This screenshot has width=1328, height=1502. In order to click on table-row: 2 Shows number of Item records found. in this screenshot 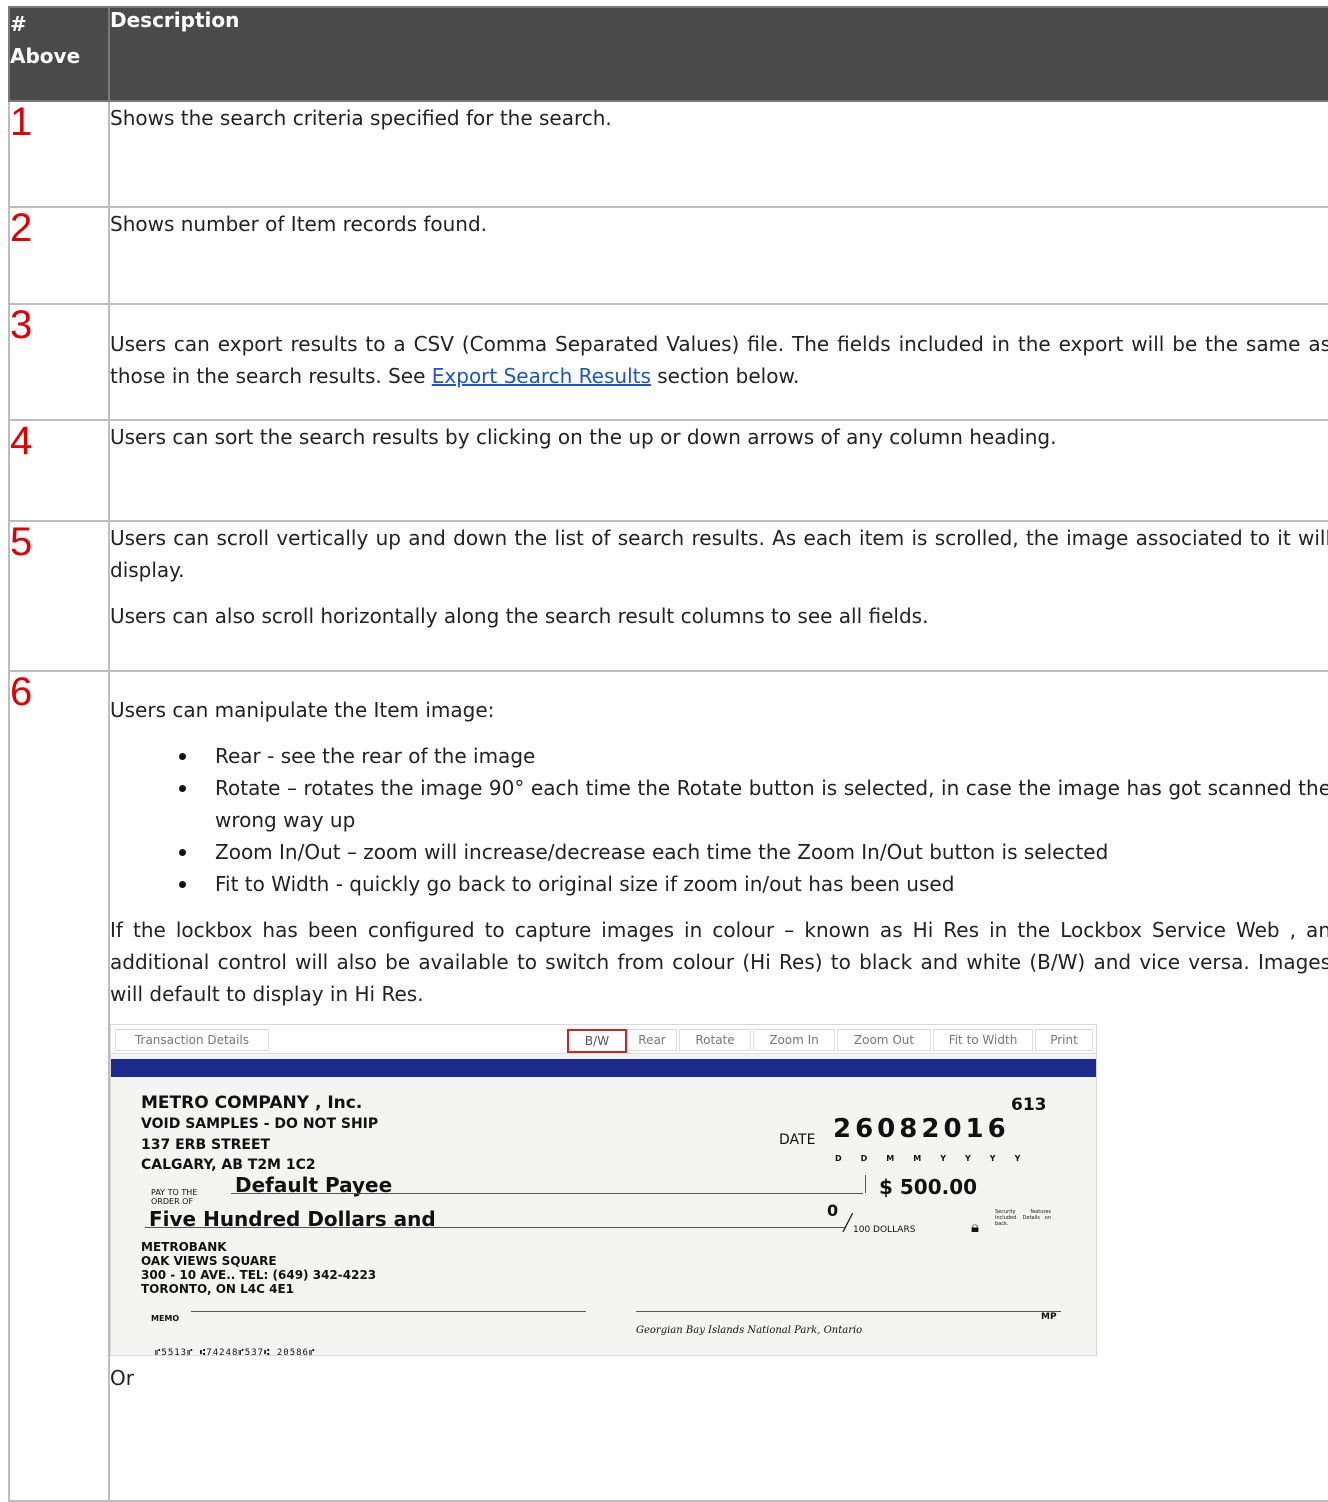, I will do `click(668, 255)`.